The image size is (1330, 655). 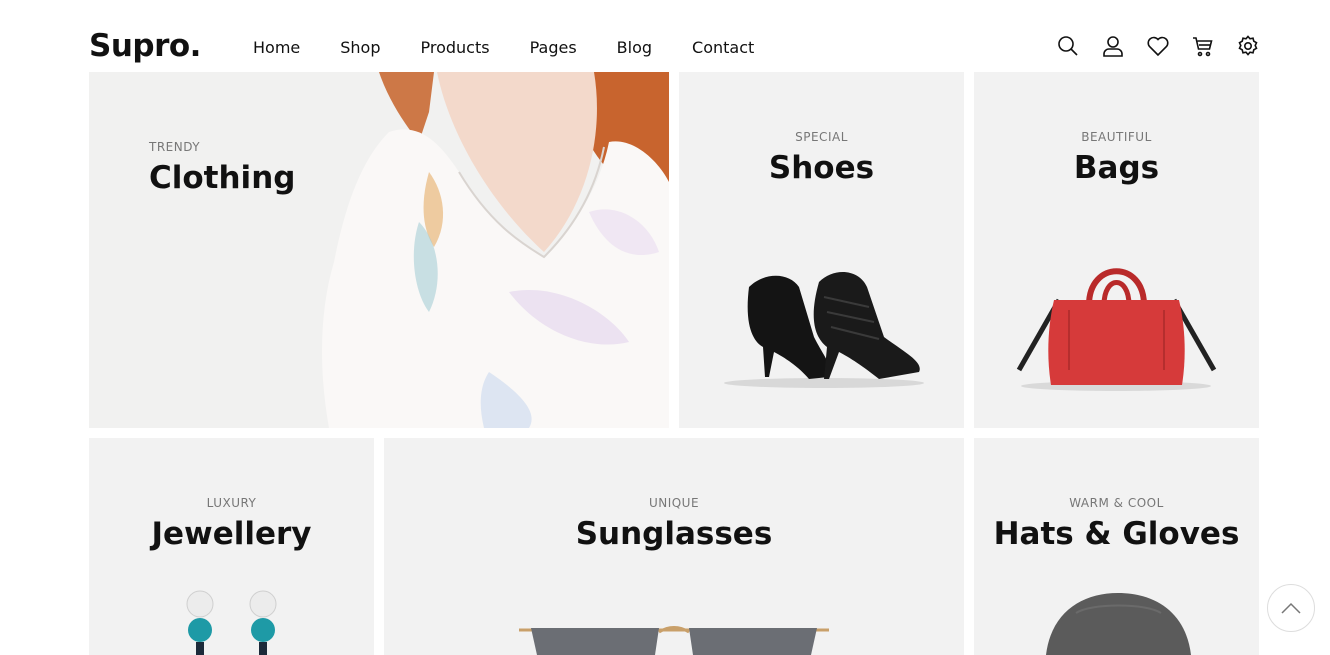 I want to click on category-subtitle: WARM & COOL, so click(x=1116, y=503).